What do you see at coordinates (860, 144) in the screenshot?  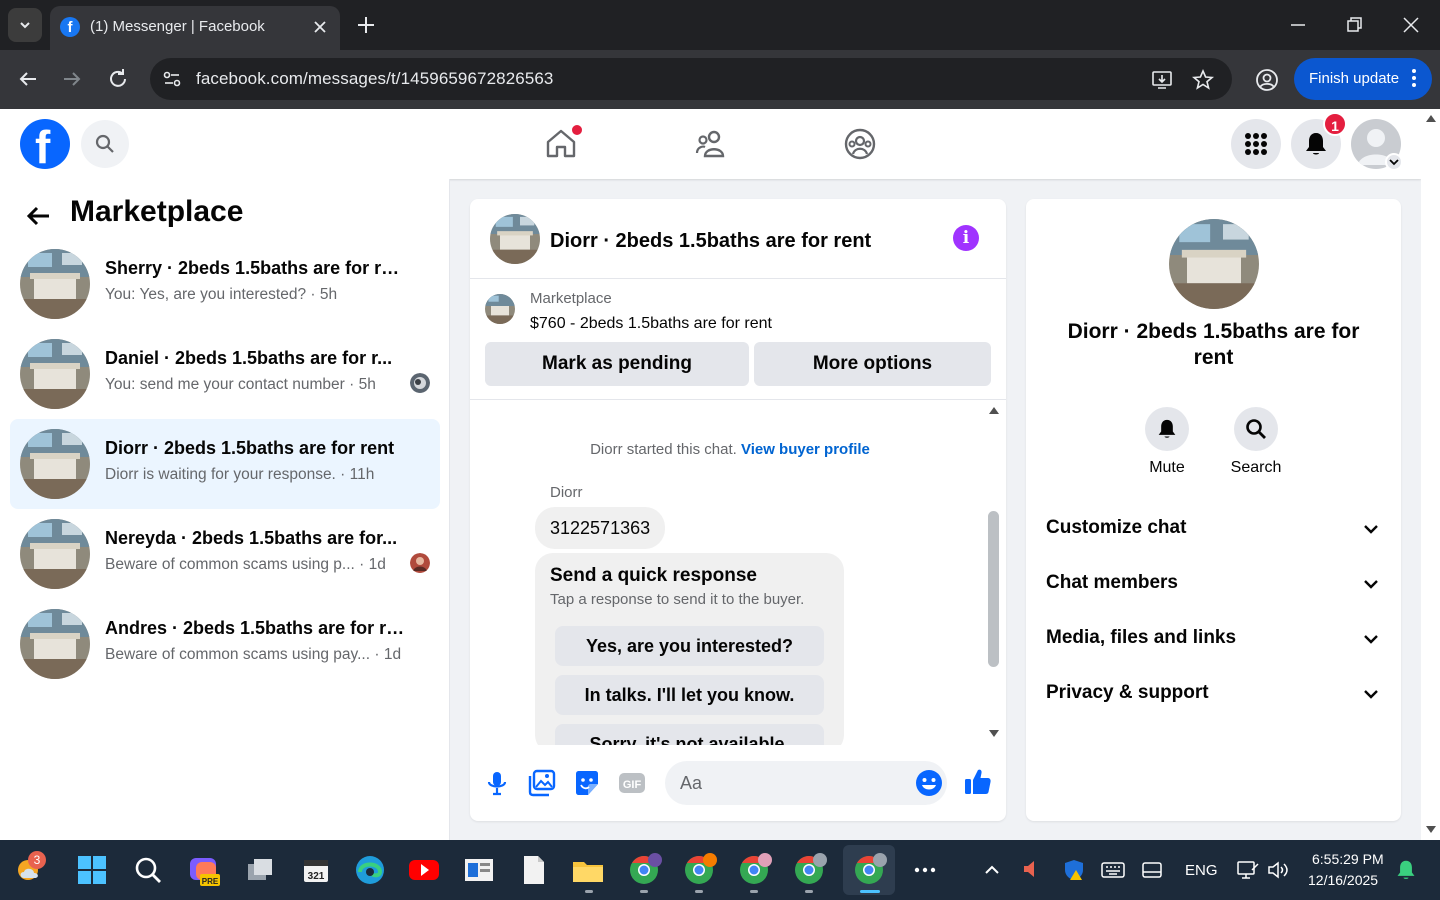 I see `groups-icon` at bounding box center [860, 144].